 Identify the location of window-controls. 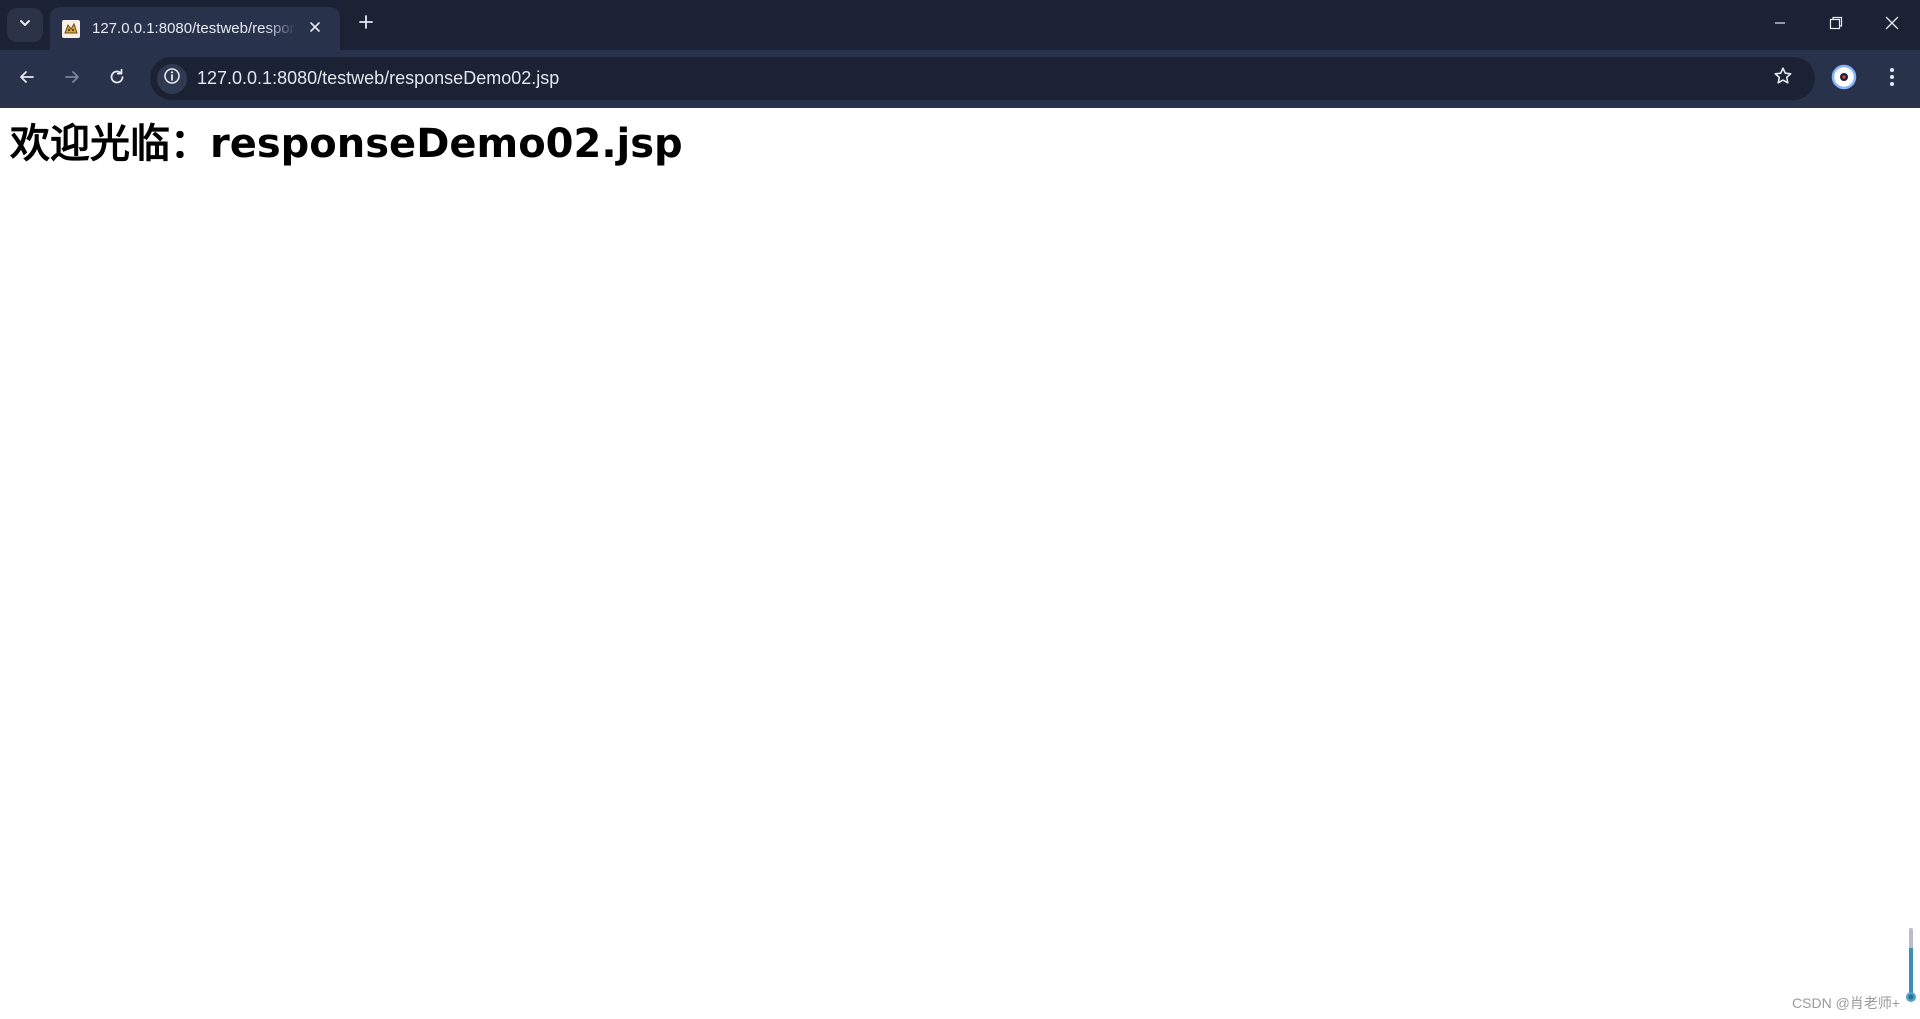
(1836, 25).